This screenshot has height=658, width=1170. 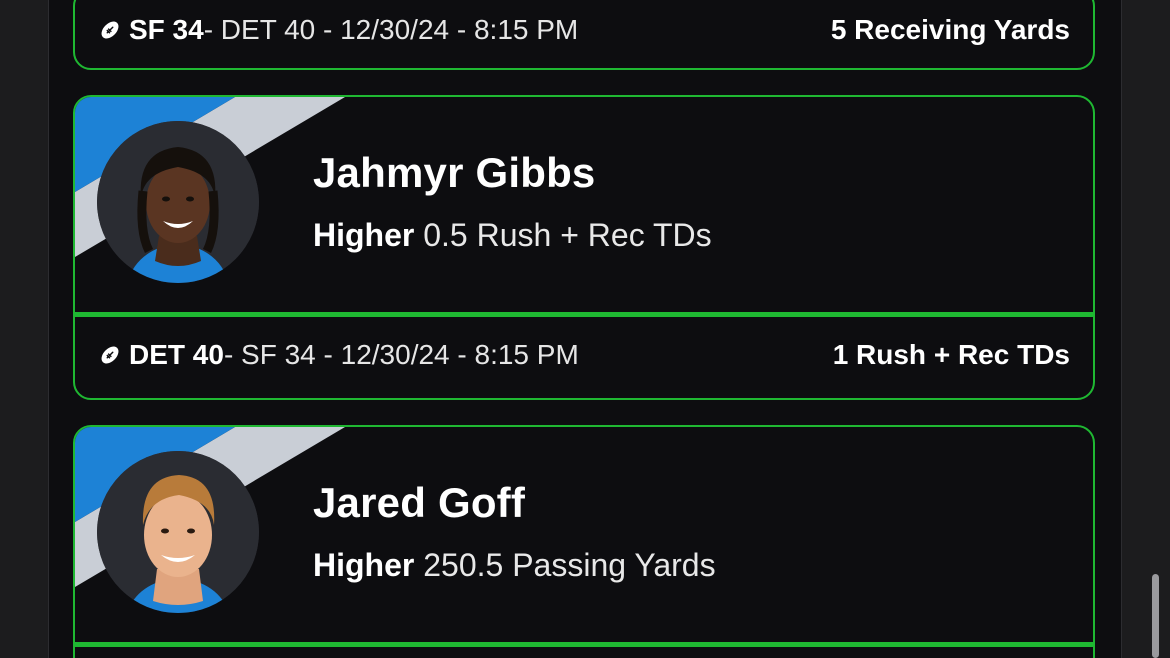 I want to click on game-details: - DET 40 - 12/30/24 - 8:15 PM, so click(x=391, y=29).